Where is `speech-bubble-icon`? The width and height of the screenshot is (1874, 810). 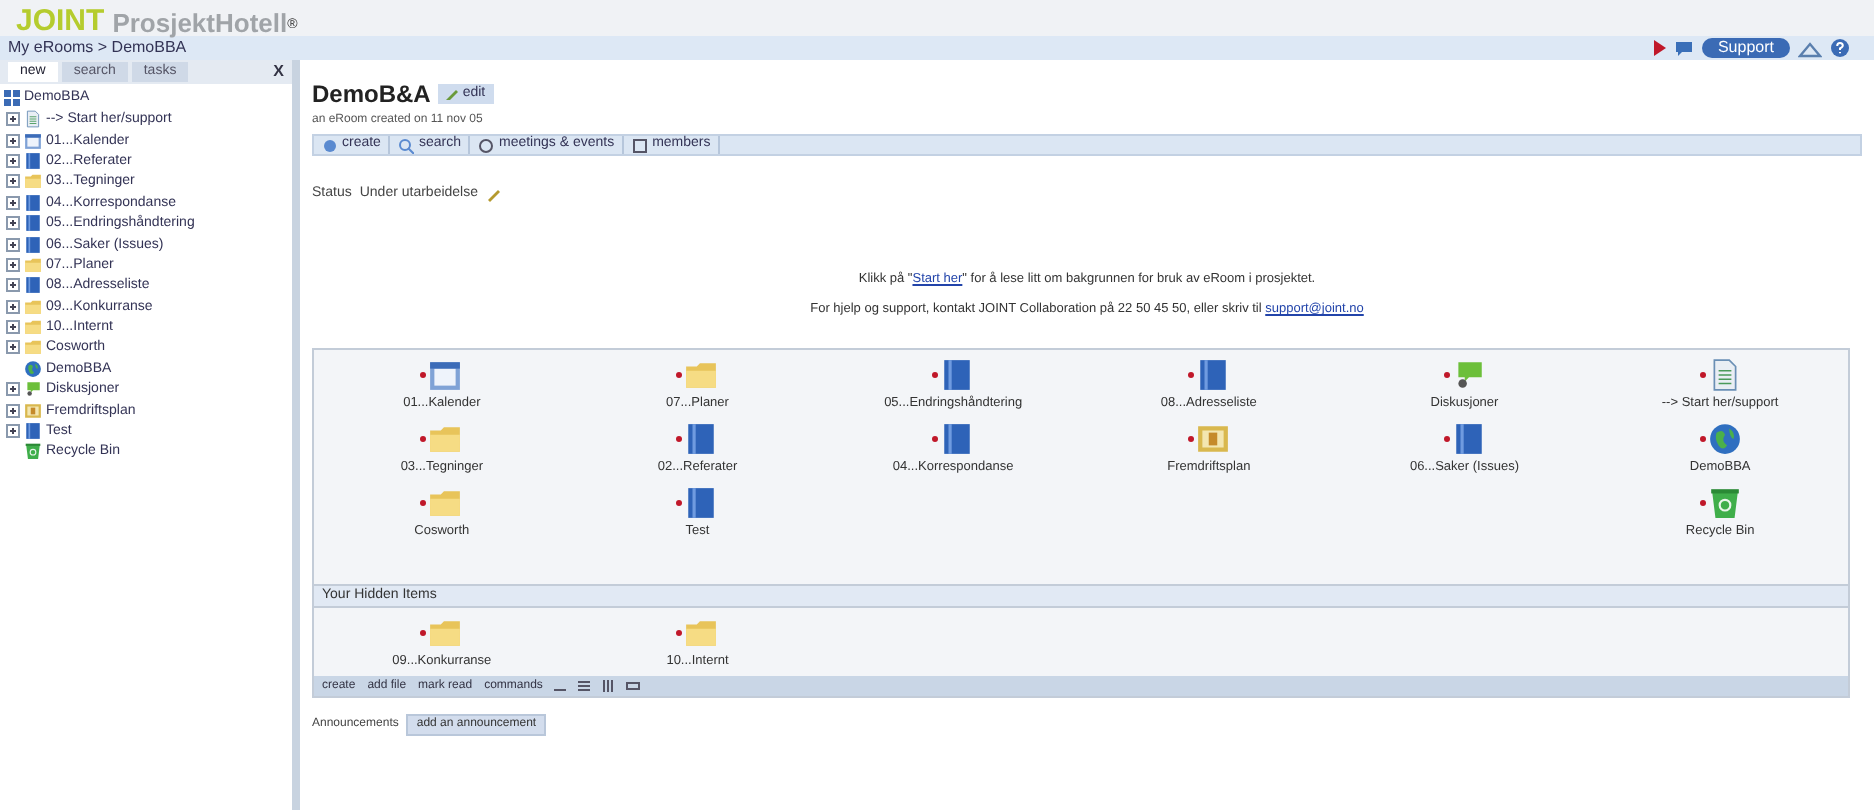
speech-bubble-icon is located at coordinates (33, 389).